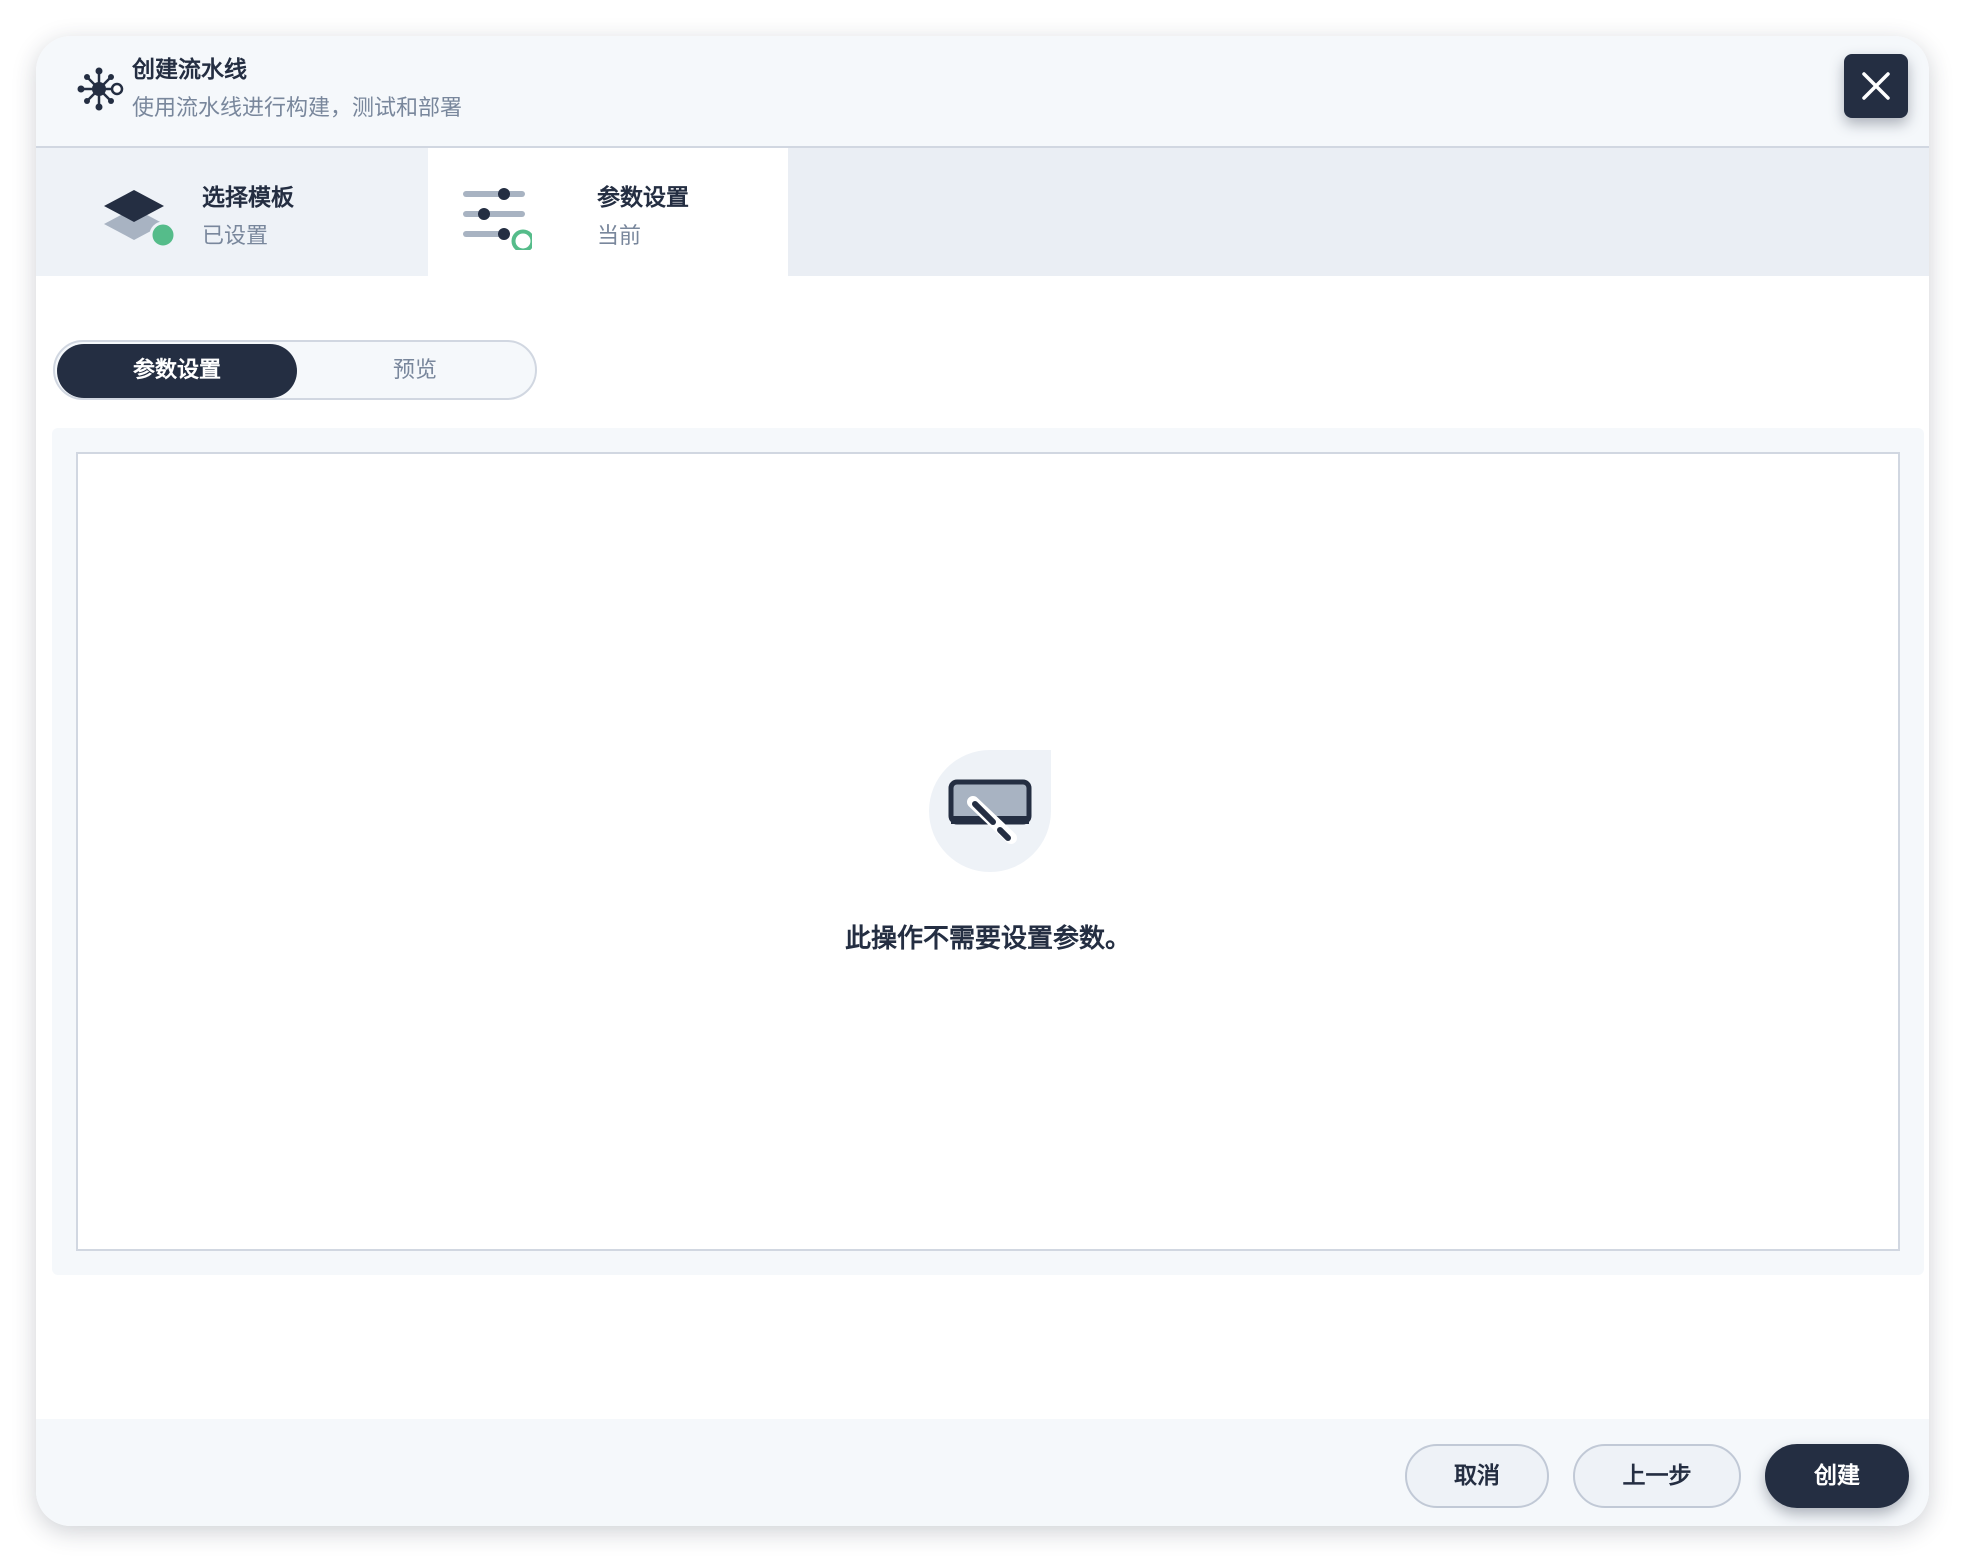 This screenshot has width=1964, height=1562. Describe the element at coordinates (189, 70) in the screenshot. I see `dialog-title: 创建流水线` at that location.